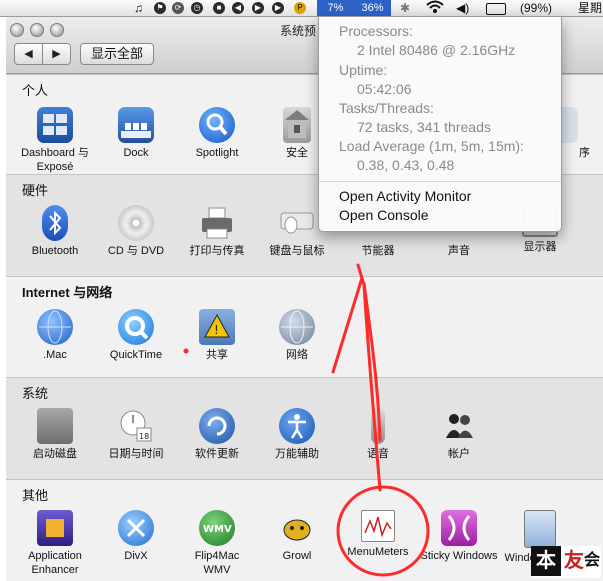 The width and height of the screenshot is (603, 581). I want to click on watermark-char-2: 友, so click(574, 561).